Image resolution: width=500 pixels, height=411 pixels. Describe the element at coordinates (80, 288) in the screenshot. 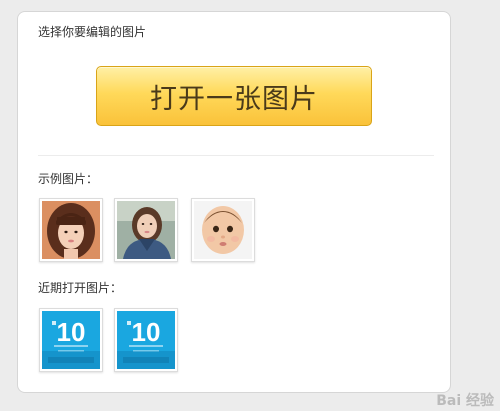

I see `recent-label: 近期打开图片：` at that location.